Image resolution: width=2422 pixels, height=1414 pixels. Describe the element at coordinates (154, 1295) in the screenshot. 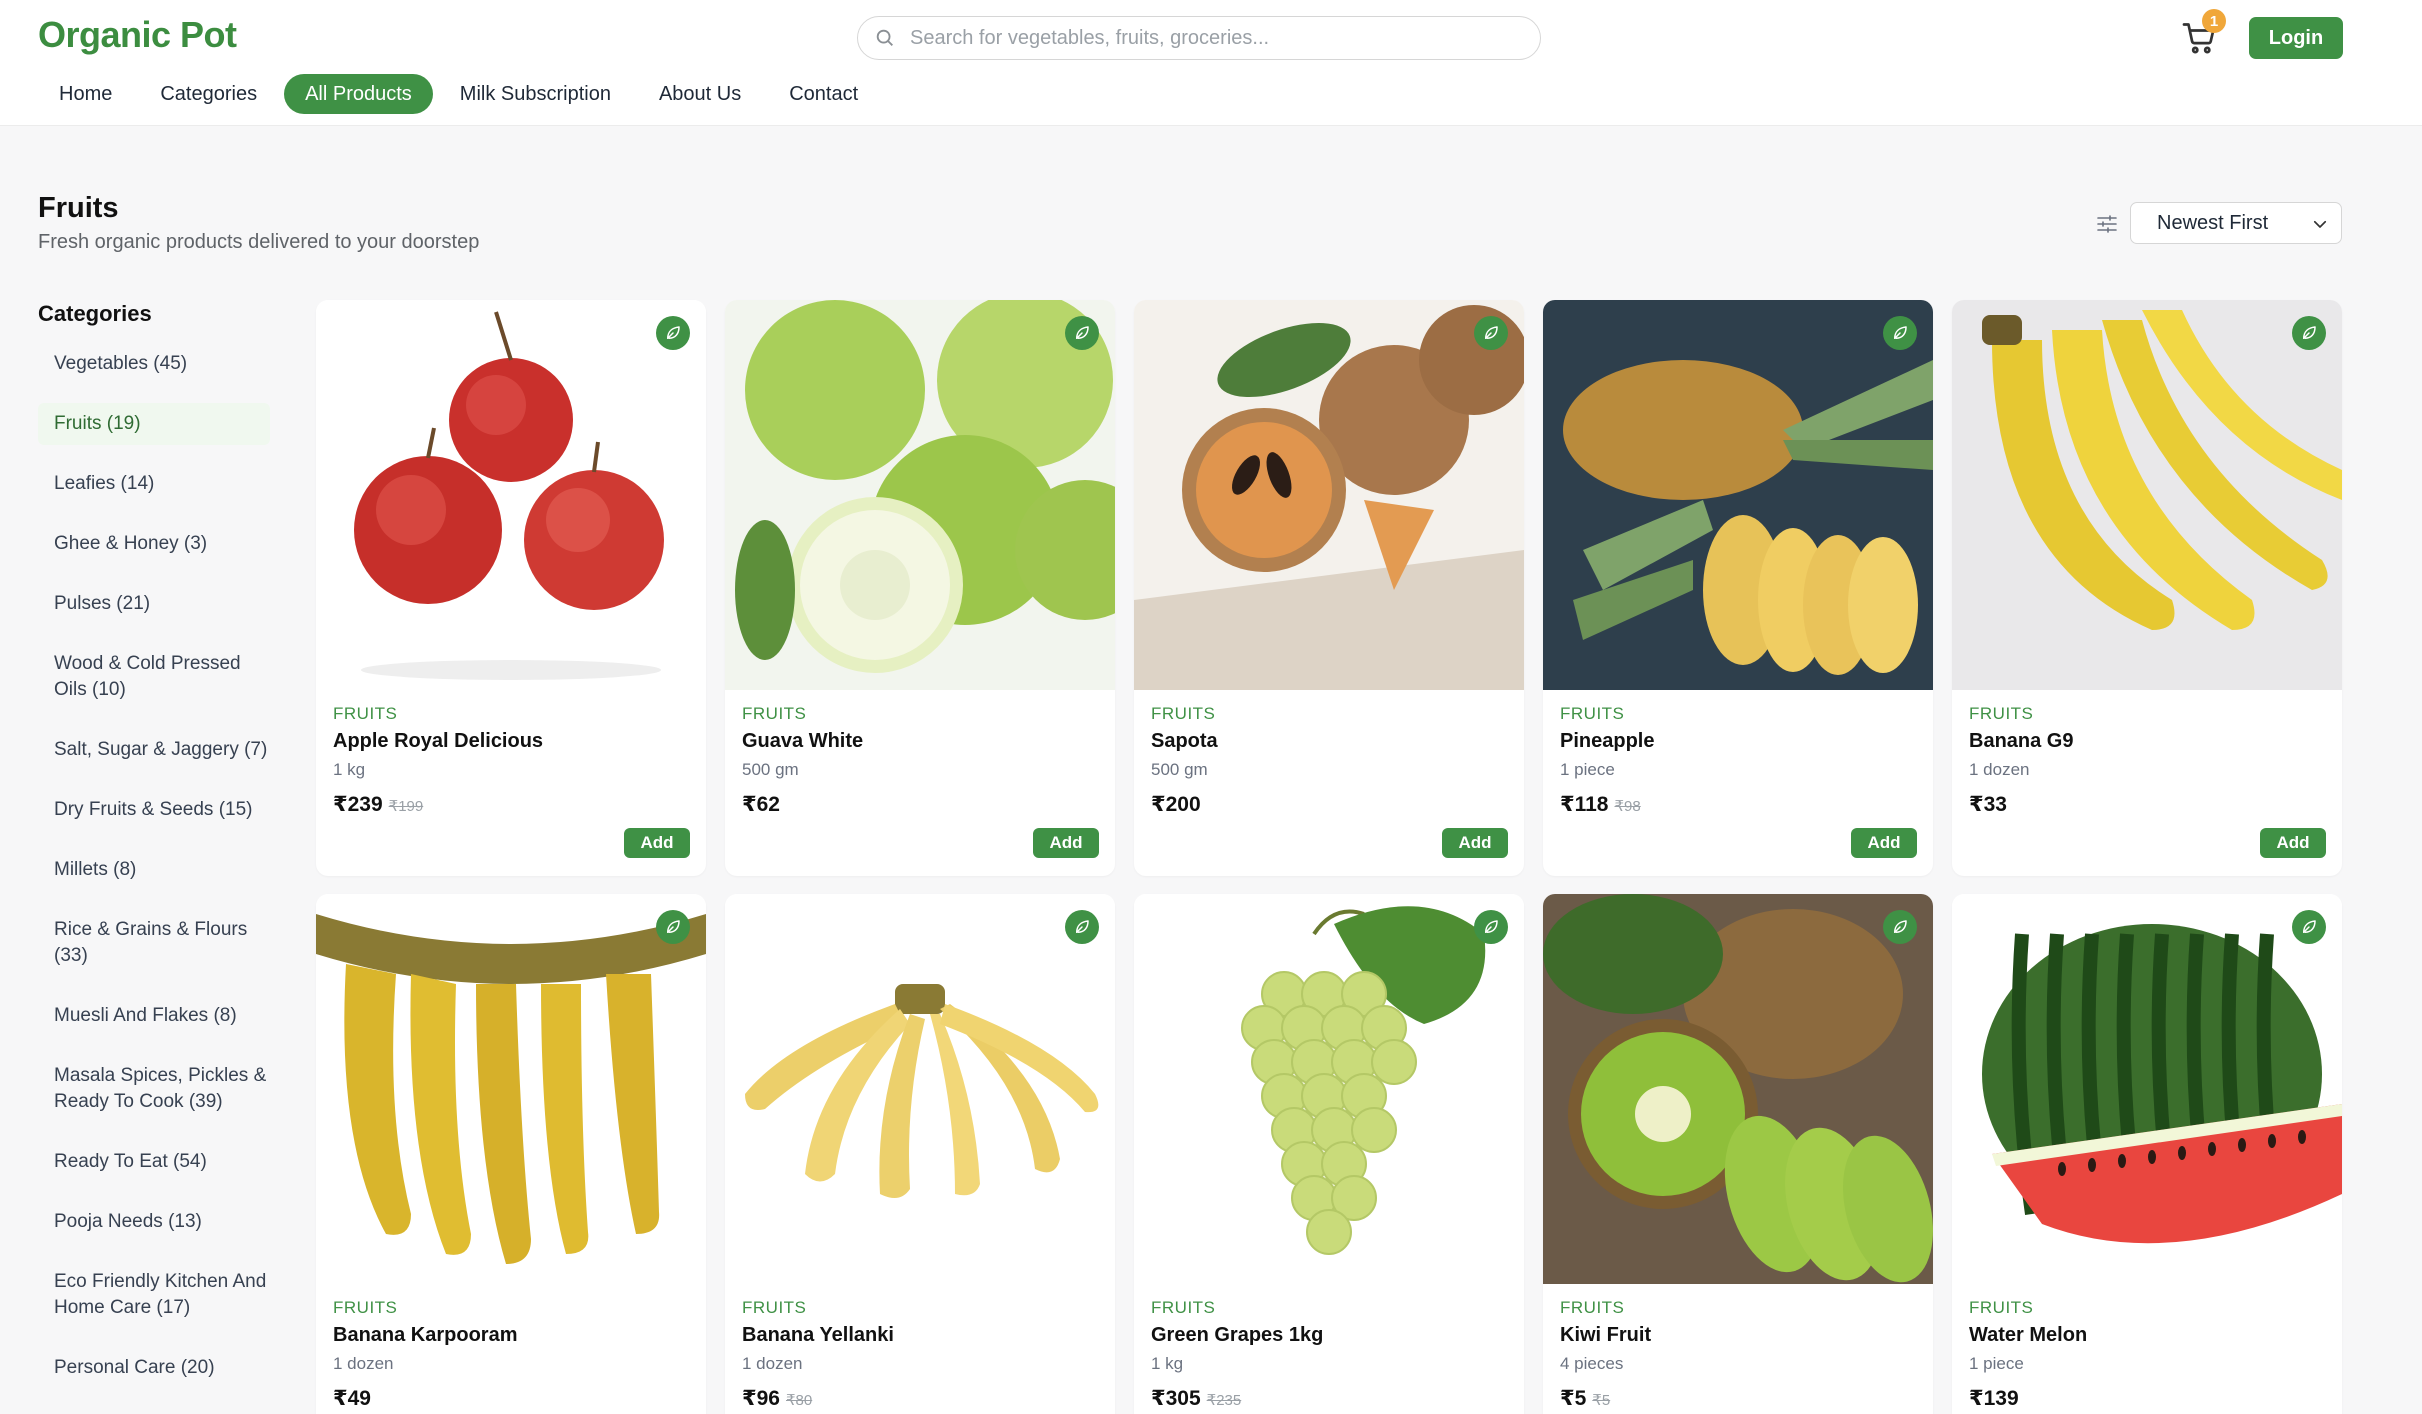

I see `sidebar-category-item: Eco Friendly Kitchen And Home Care (17)` at that location.